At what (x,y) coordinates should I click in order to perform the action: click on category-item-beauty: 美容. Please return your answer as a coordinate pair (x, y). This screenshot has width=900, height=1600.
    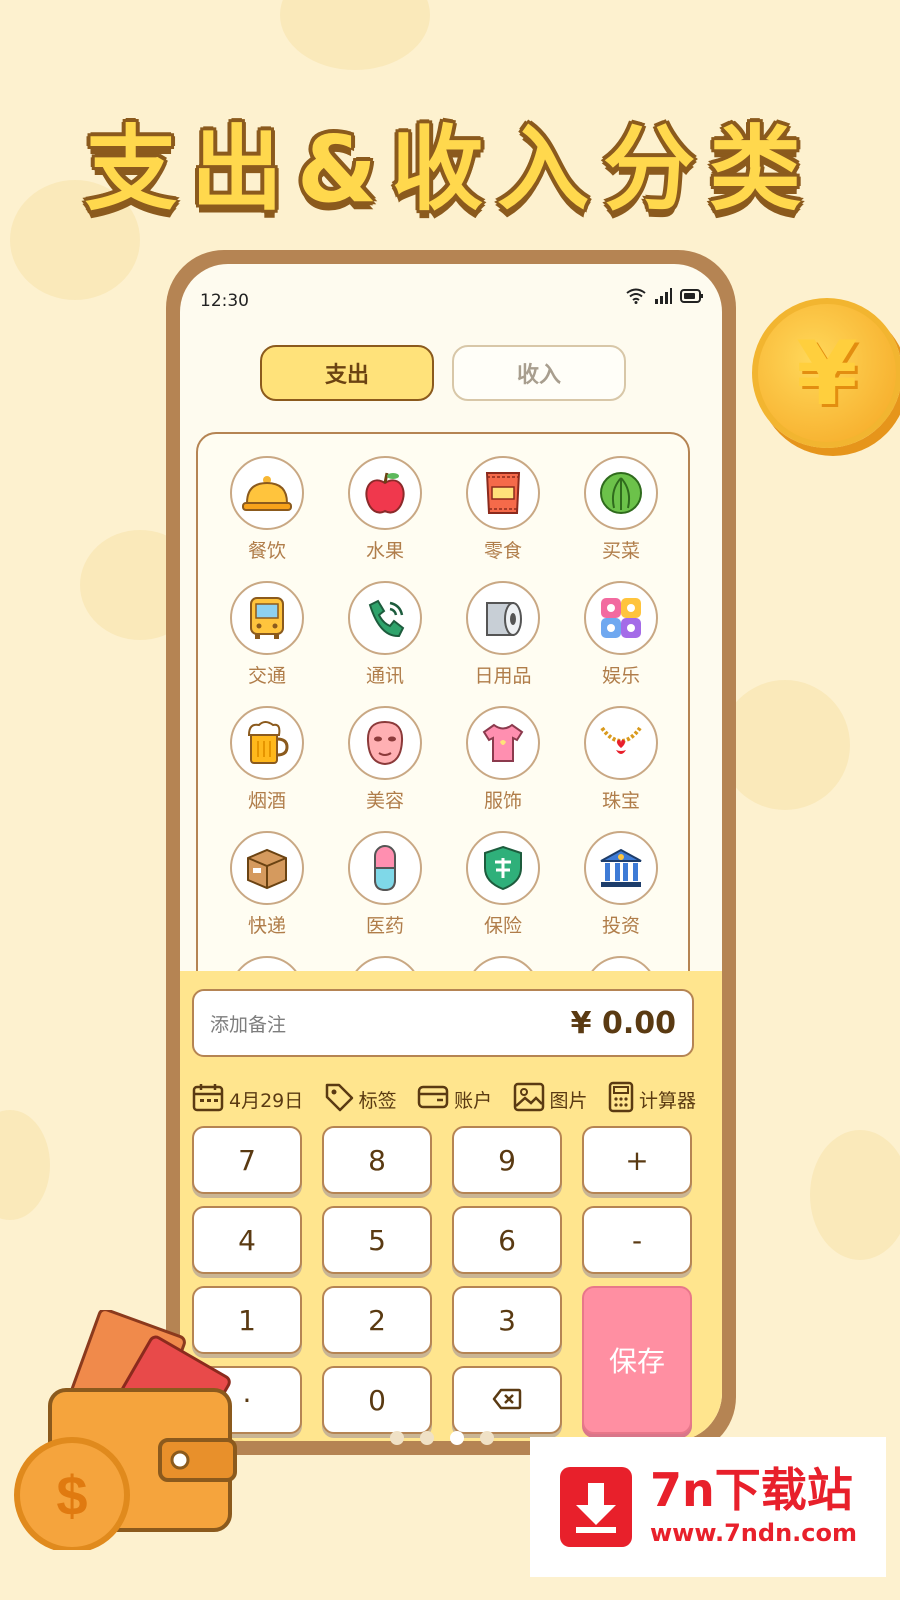
    Looking at the image, I should click on (385, 759).